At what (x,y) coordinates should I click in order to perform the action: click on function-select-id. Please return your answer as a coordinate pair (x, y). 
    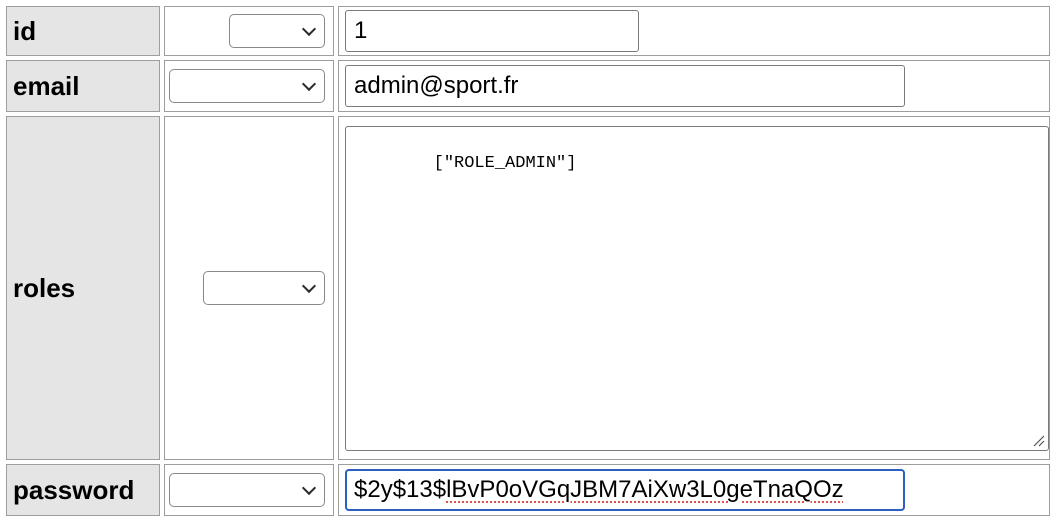
    Looking at the image, I should click on (277, 31).